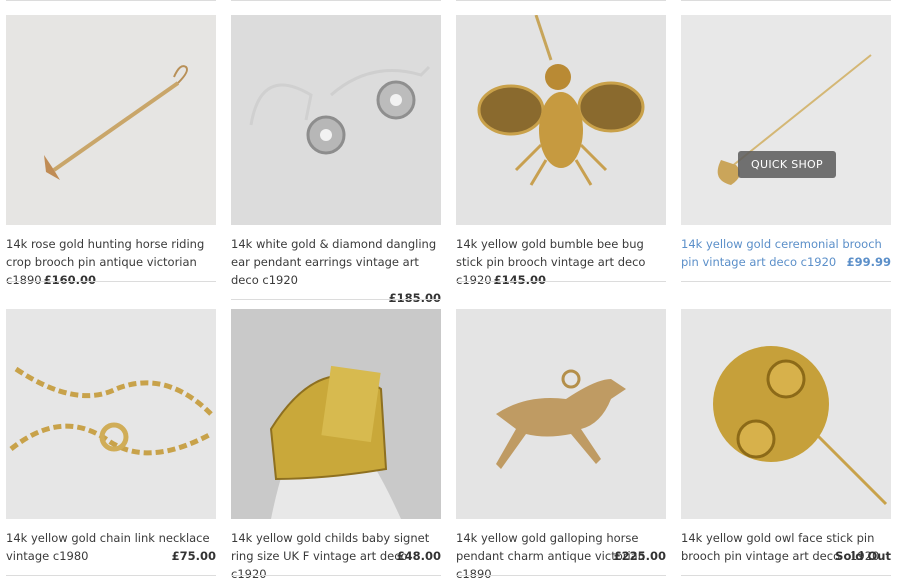 The height and width of the screenshot is (583, 897). What do you see at coordinates (863, 556) in the screenshot?
I see `product-status: Sold Out` at bounding box center [863, 556].